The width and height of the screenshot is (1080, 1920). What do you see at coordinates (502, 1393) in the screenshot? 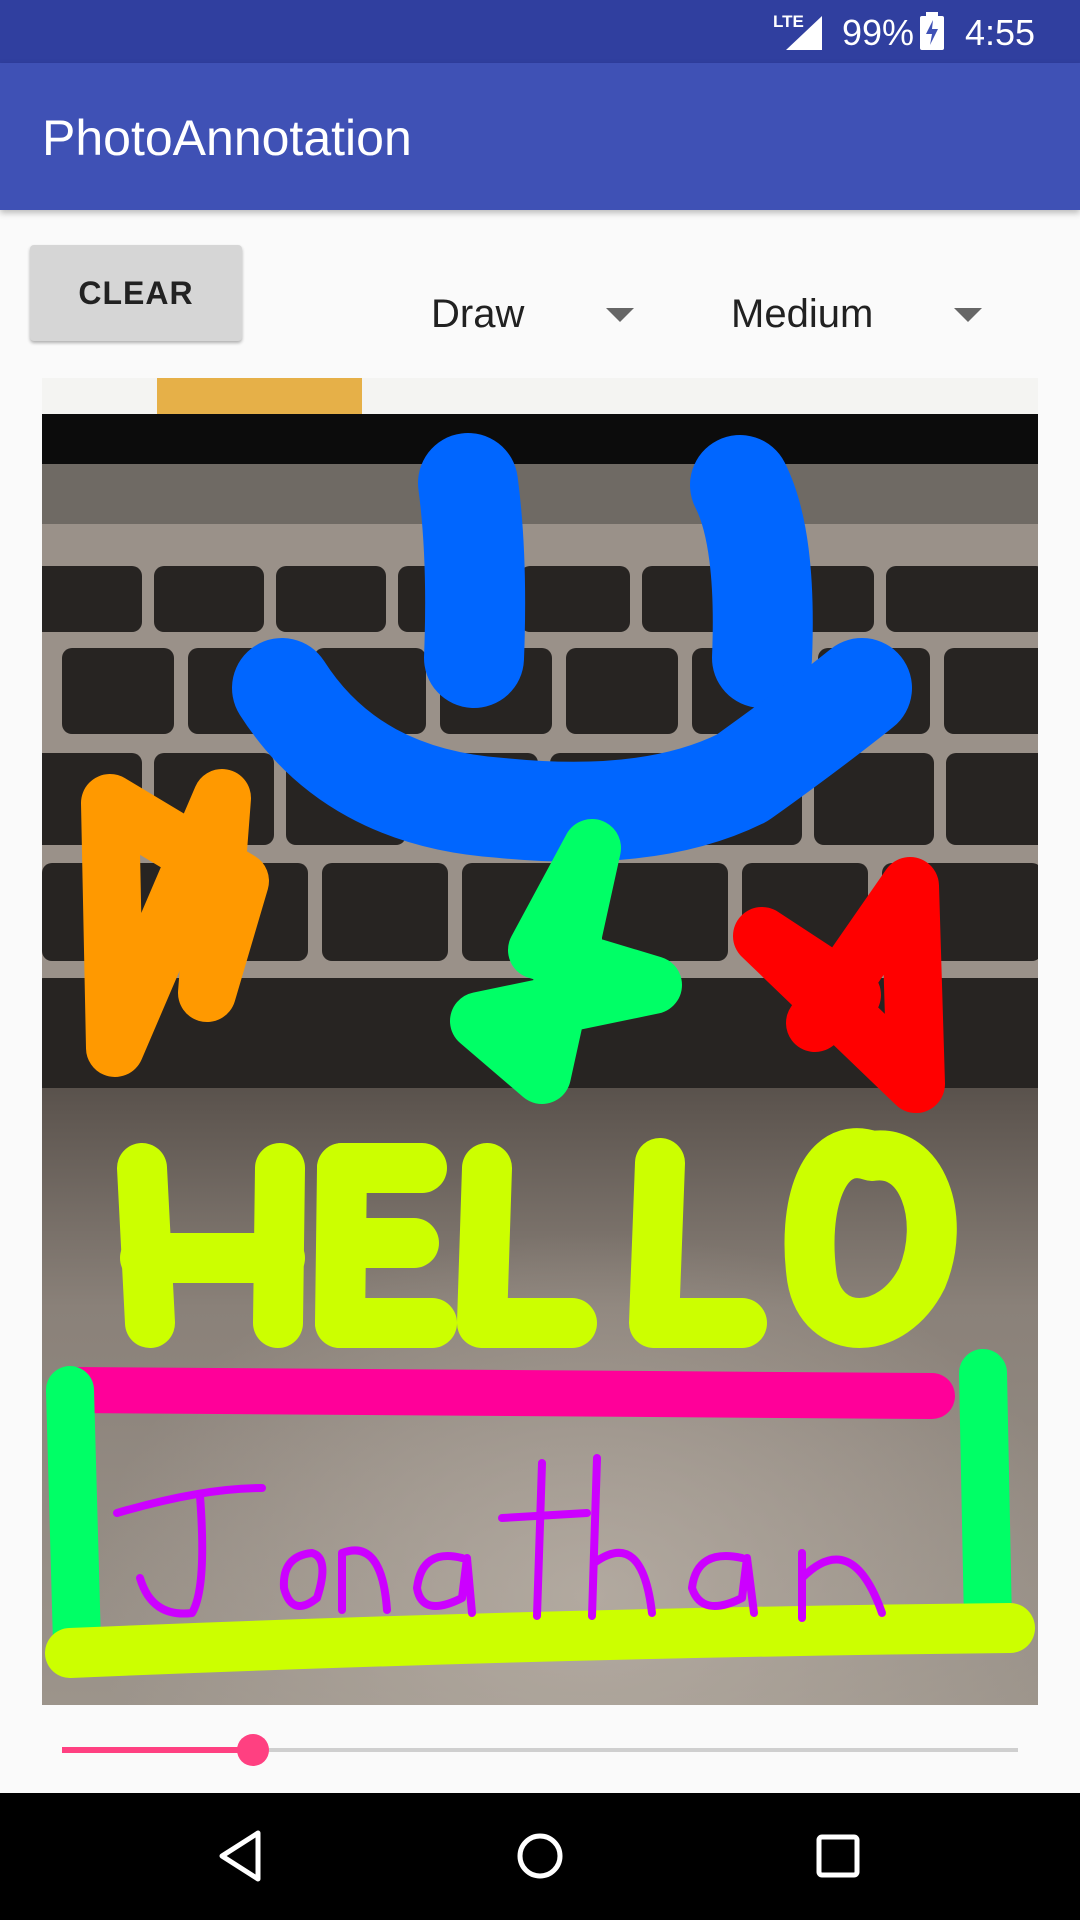
I see `pink-underline-drawing` at bounding box center [502, 1393].